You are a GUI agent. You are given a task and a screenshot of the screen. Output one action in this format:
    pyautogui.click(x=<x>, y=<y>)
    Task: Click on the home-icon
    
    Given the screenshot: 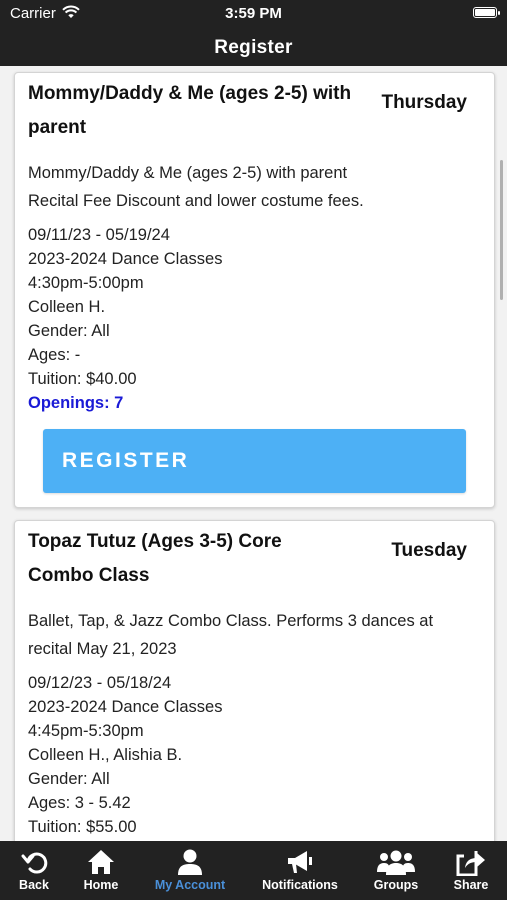 What is the action you would take?
    pyautogui.click(x=101, y=863)
    